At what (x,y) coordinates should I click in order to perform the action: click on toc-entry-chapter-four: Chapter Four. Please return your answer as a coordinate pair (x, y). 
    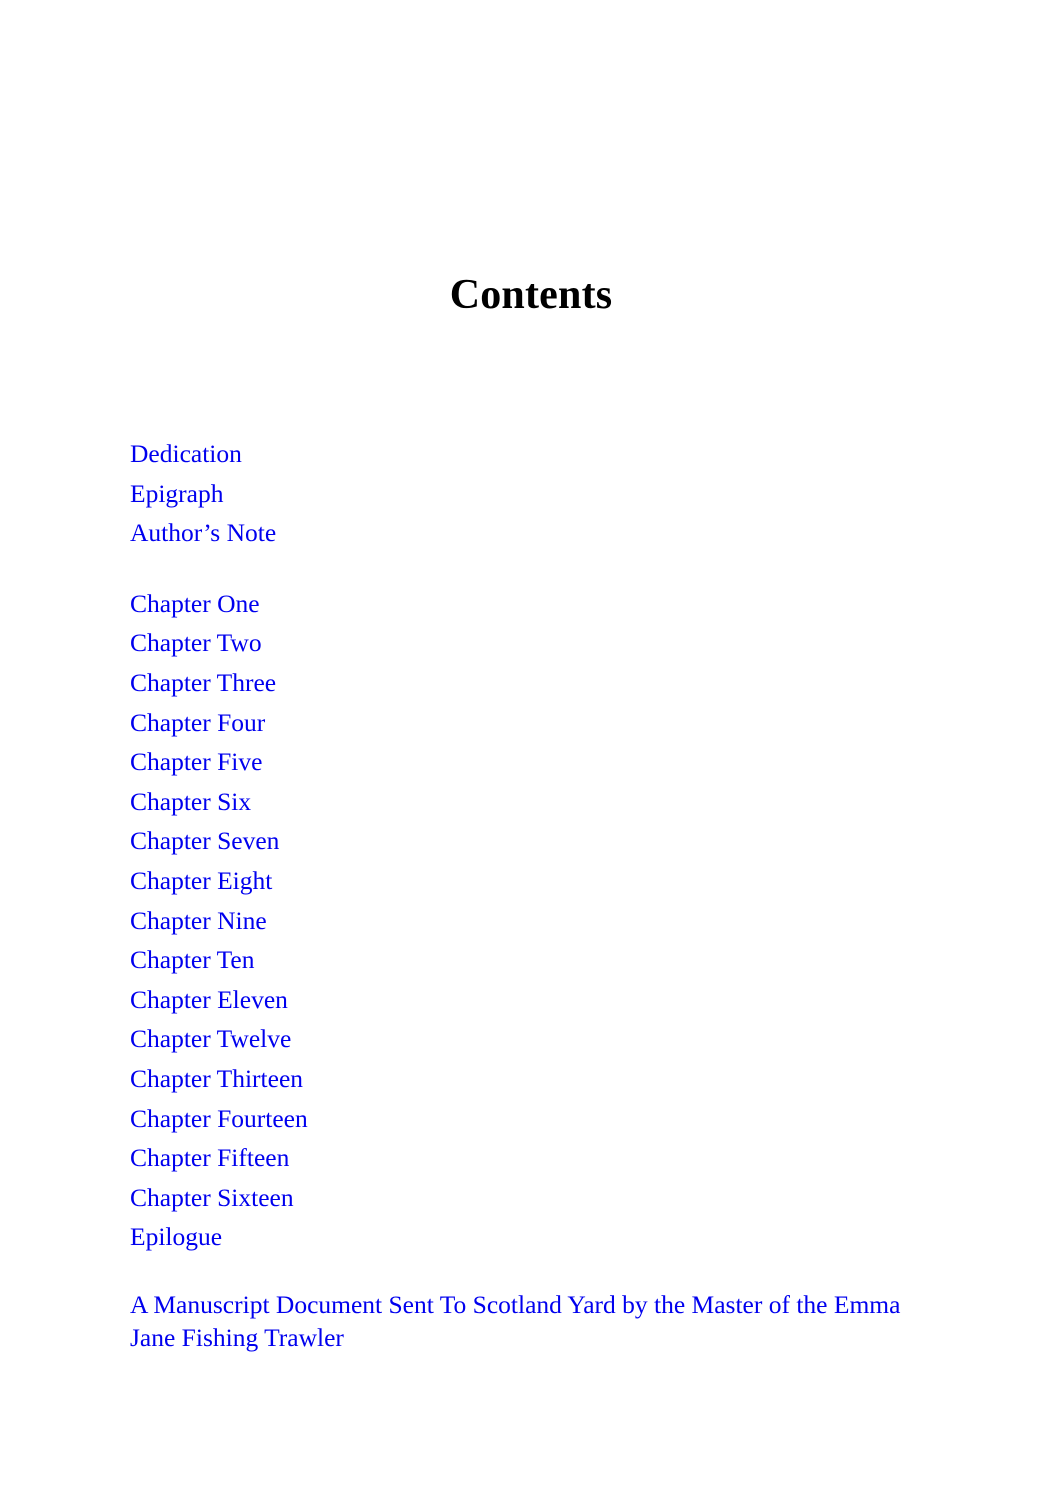
    Looking at the image, I should click on (525, 723).